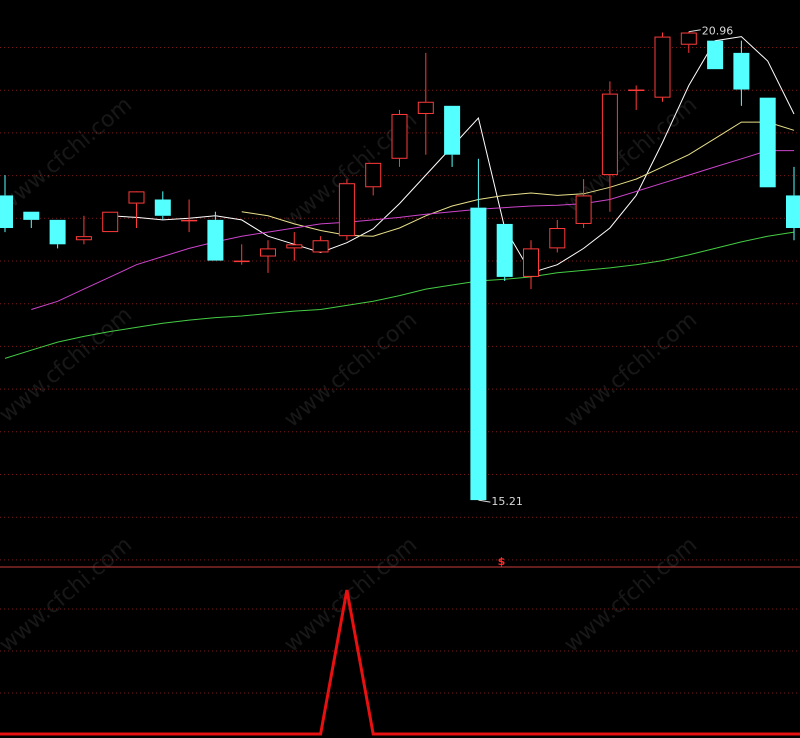  What do you see at coordinates (502, 561) in the screenshot?
I see `signal-marker-label: $` at bounding box center [502, 561].